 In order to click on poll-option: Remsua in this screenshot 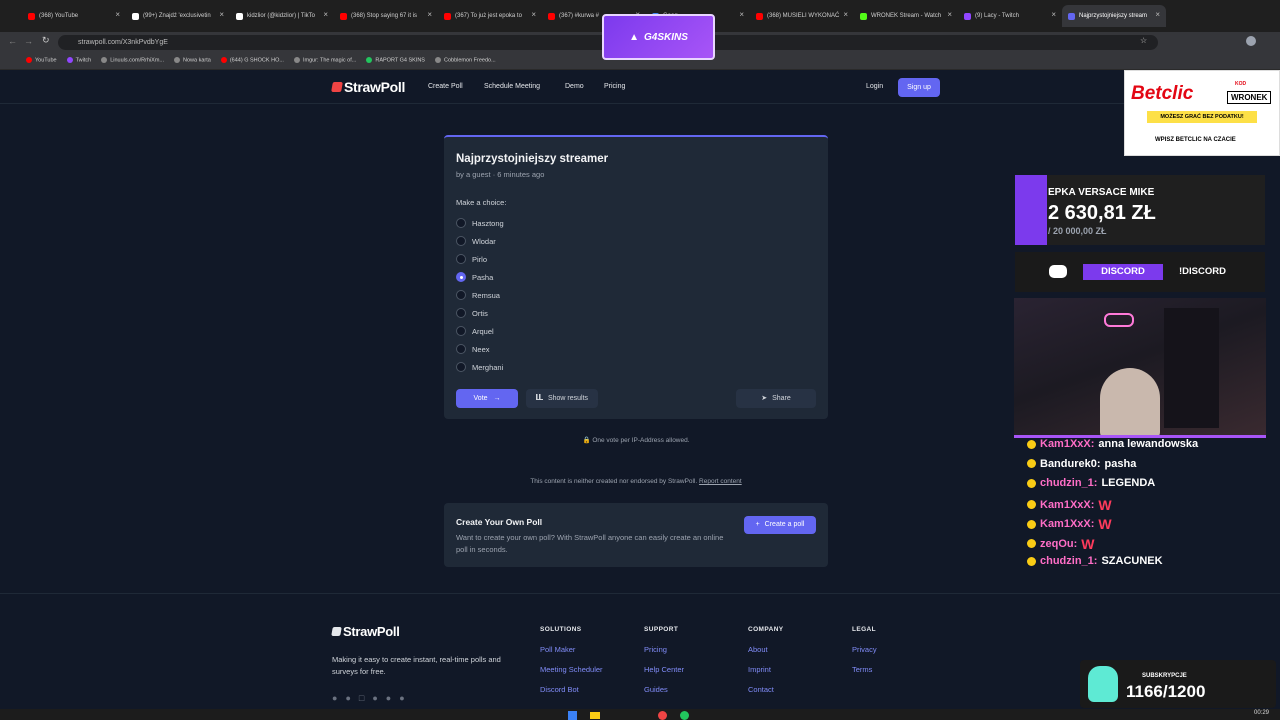, I will do `click(478, 295)`.